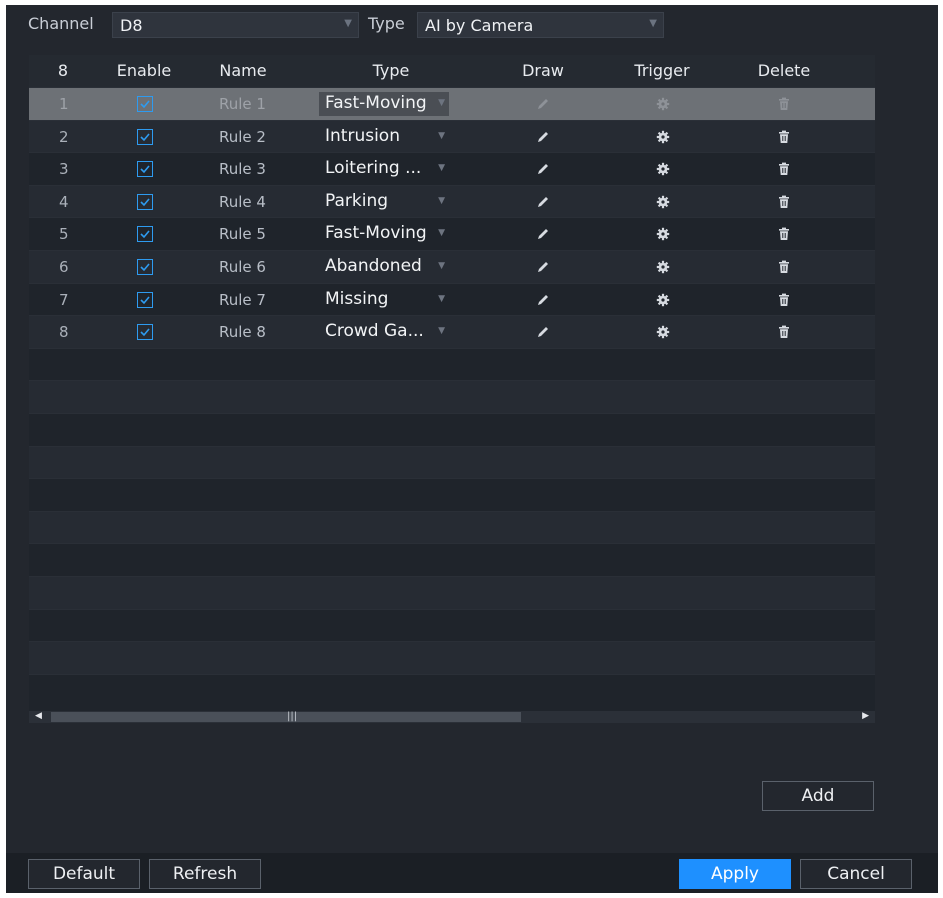  I want to click on apply-button: Apply, so click(735, 874).